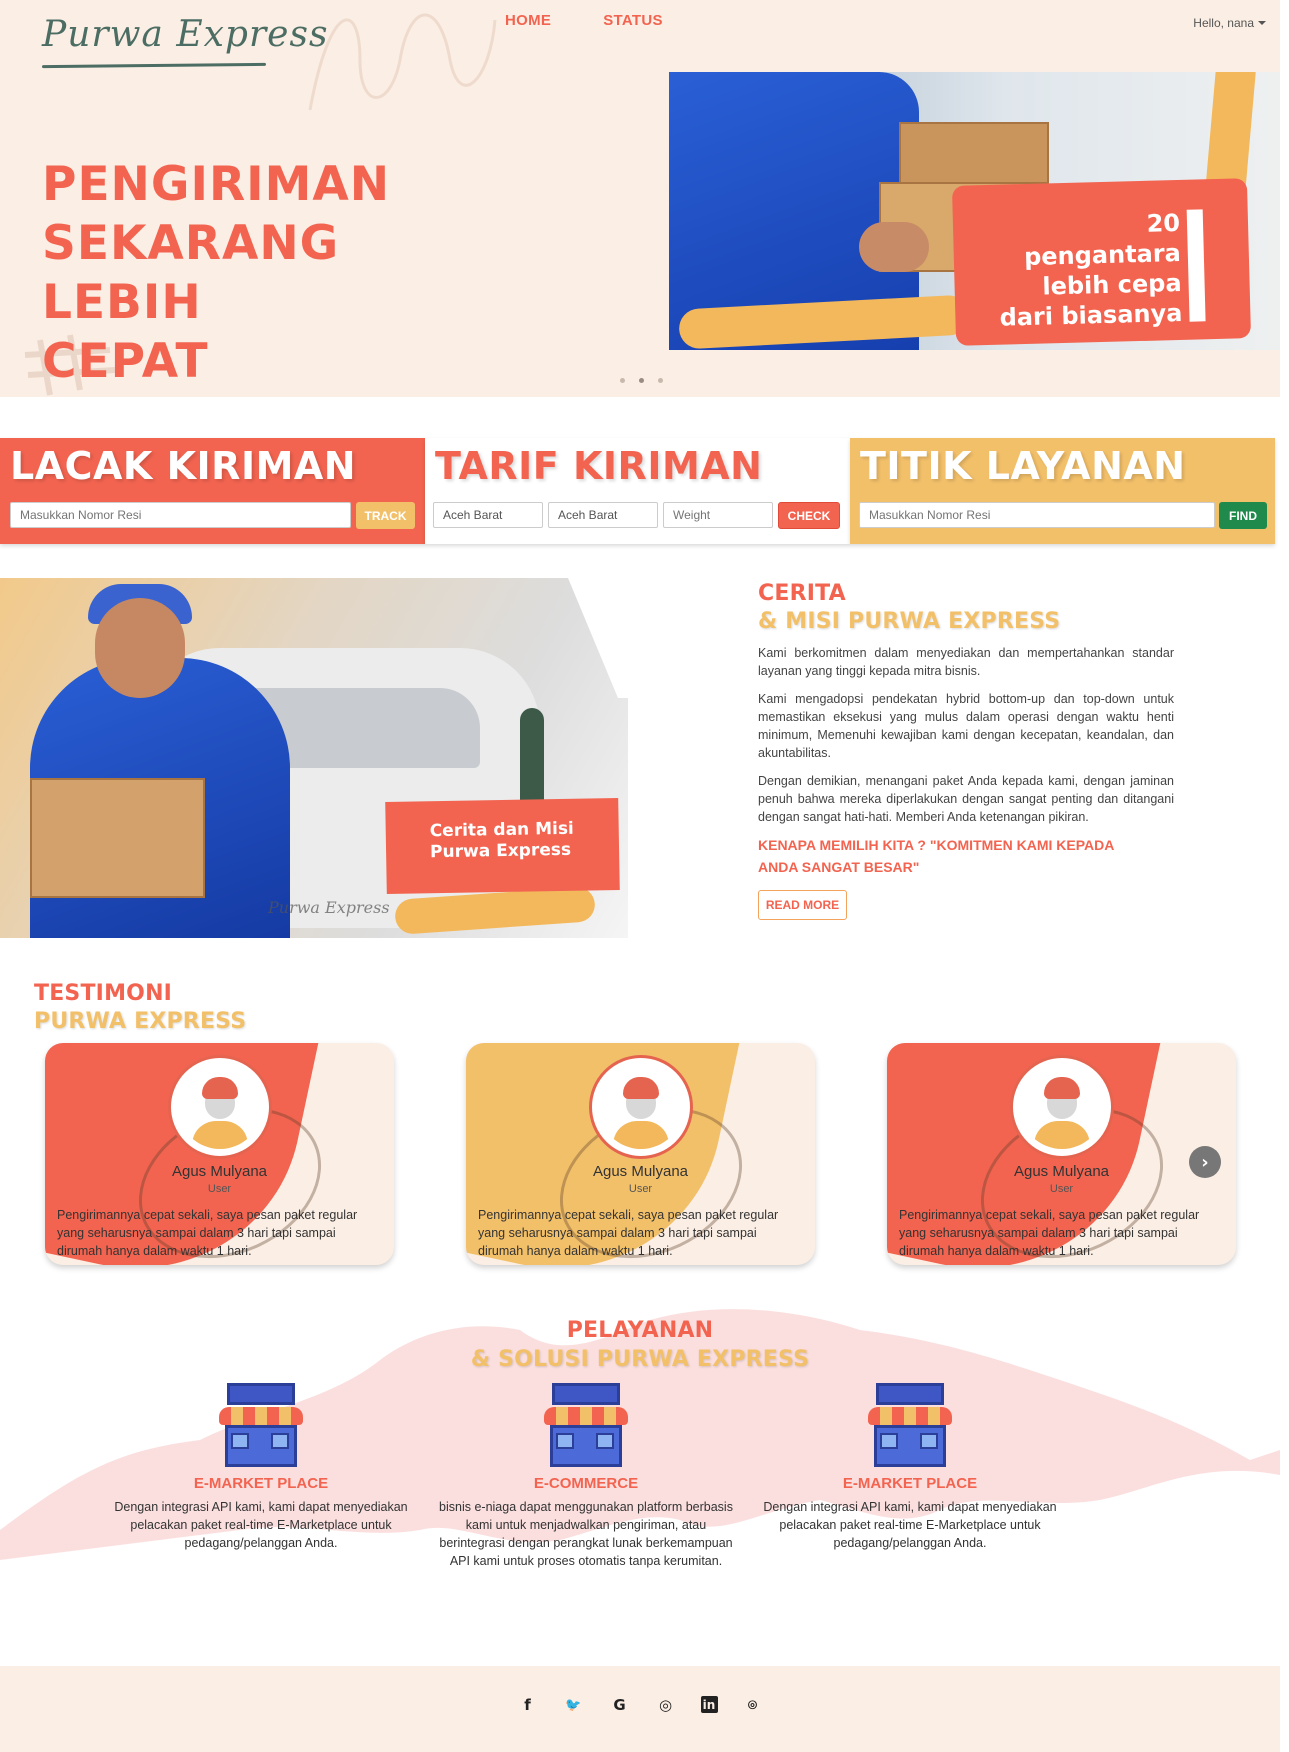  What do you see at coordinates (125, 361) in the screenshot?
I see `hero-title-line: CEPAT` at bounding box center [125, 361].